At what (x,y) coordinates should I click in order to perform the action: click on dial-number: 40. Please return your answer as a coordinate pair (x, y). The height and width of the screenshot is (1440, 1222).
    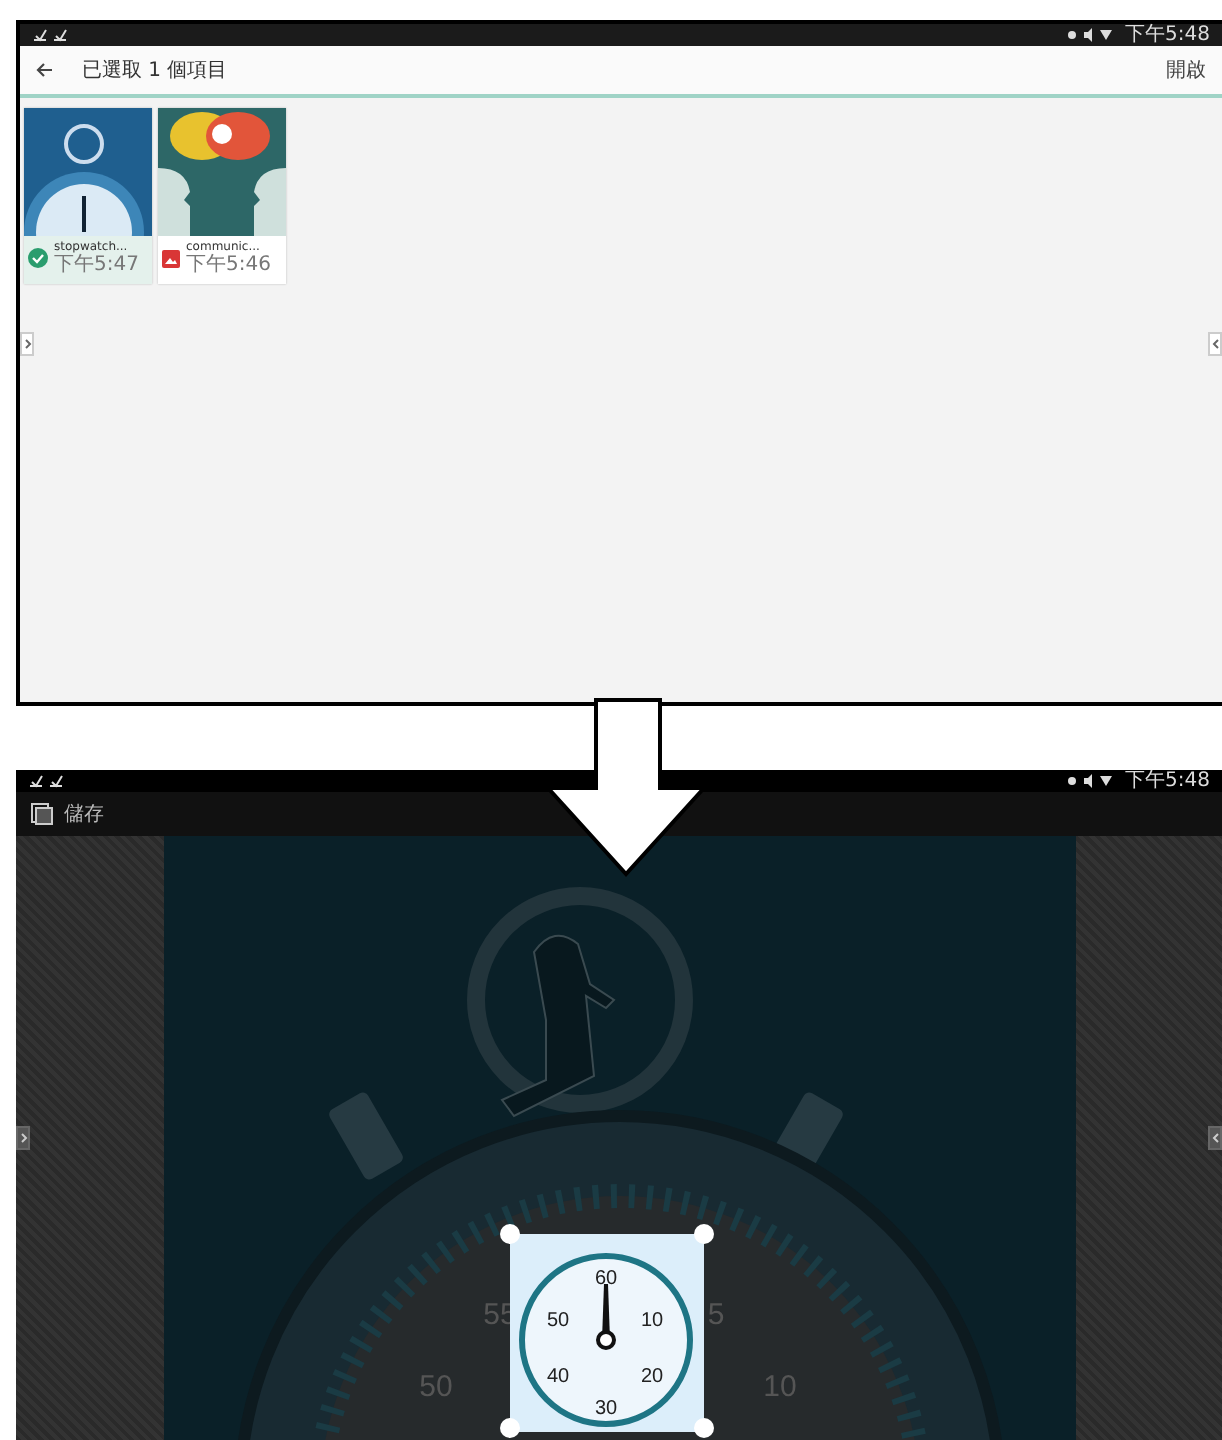
    Looking at the image, I should click on (557, 1377).